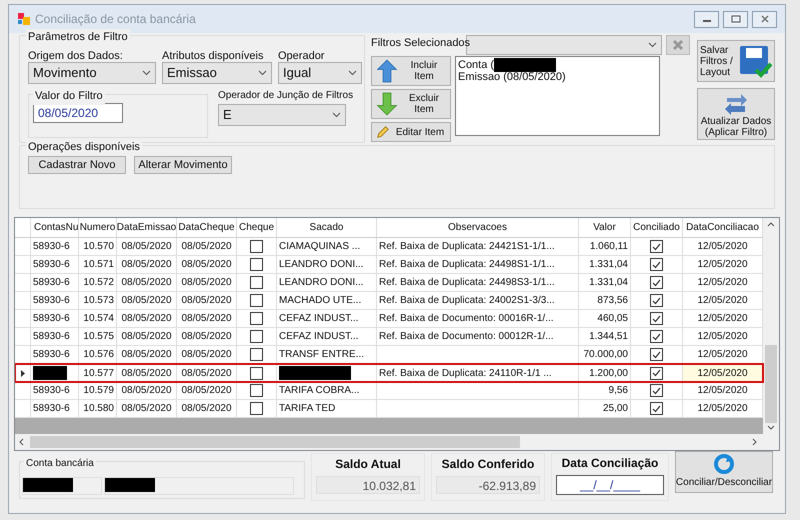 This screenshot has width=800, height=520. What do you see at coordinates (512, 77) in the screenshot?
I see `list-item: Emissao (08/05/2020)` at bounding box center [512, 77].